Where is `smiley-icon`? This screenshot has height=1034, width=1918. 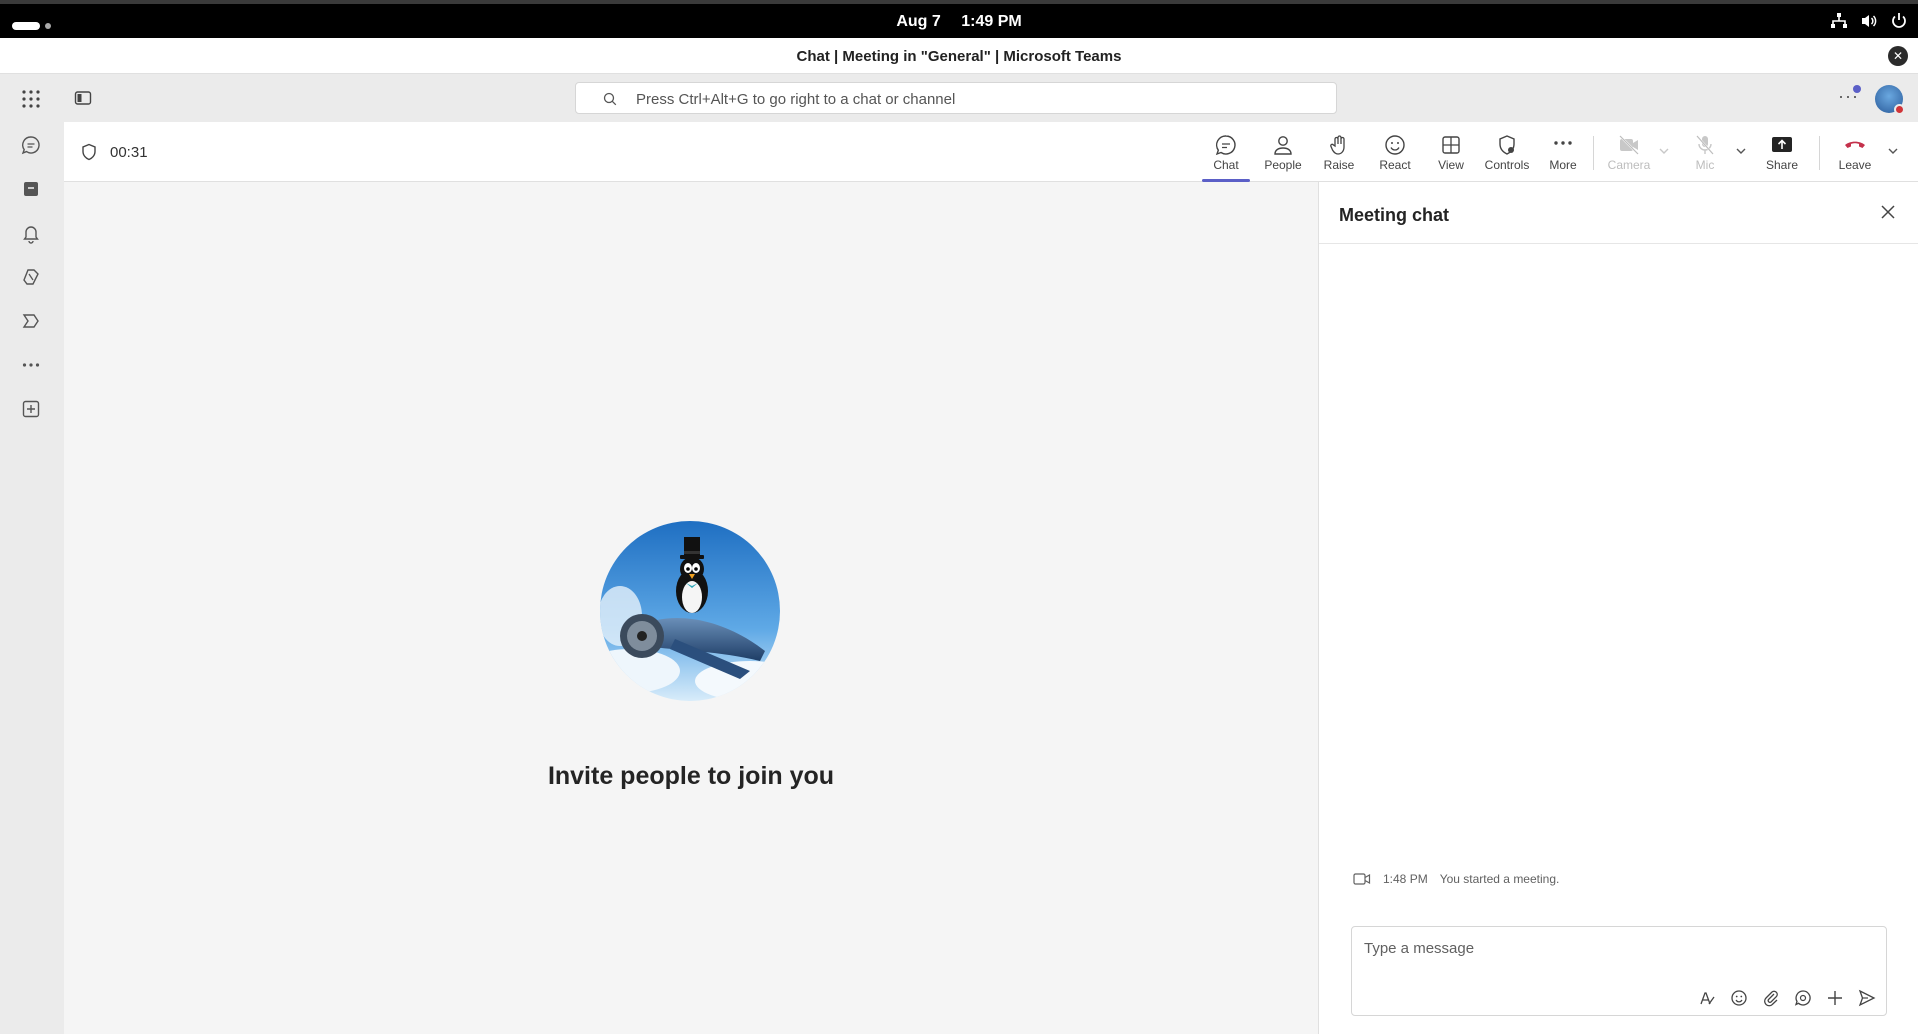 smiley-icon is located at coordinates (1395, 145).